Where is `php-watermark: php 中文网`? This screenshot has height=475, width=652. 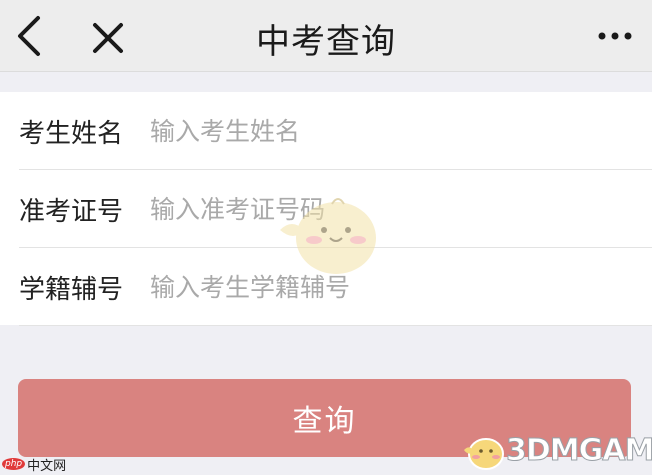
php-watermark: php 中文网 is located at coordinates (34, 464).